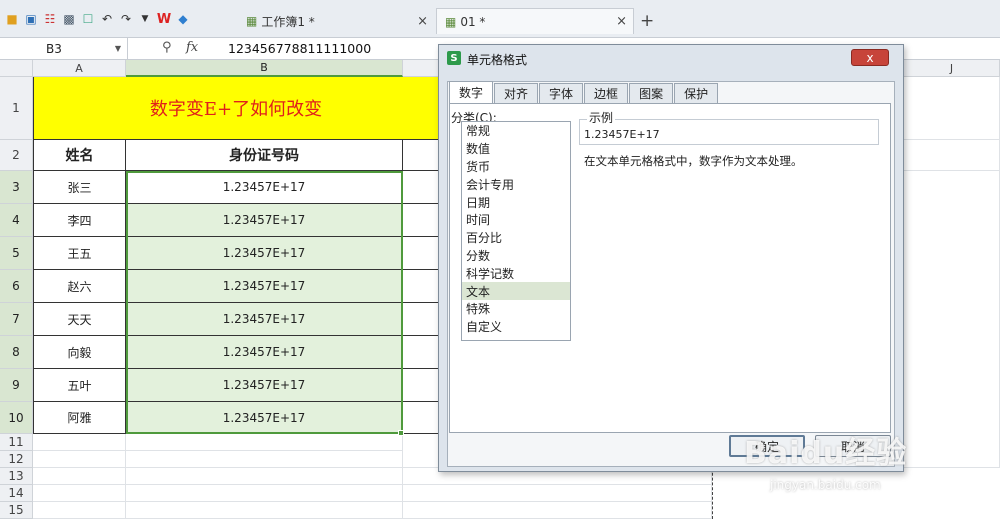 The width and height of the screenshot is (1000, 519). I want to click on new-tab-button: +, so click(647, 21).